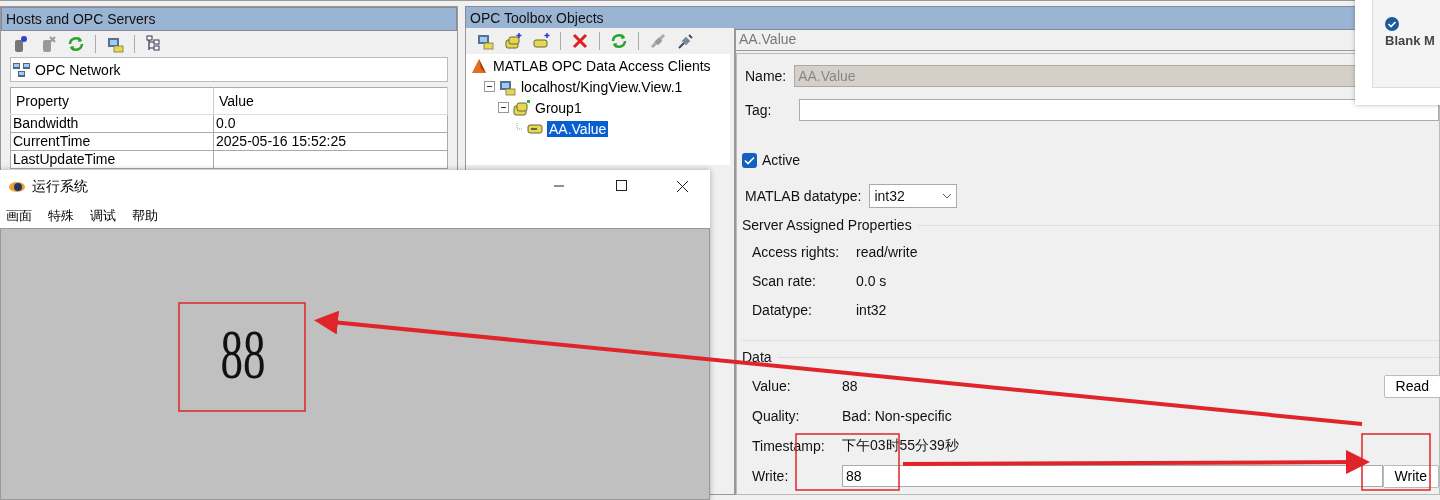  I want to click on section-title: Server Assigned Properties, so click(827, 225).